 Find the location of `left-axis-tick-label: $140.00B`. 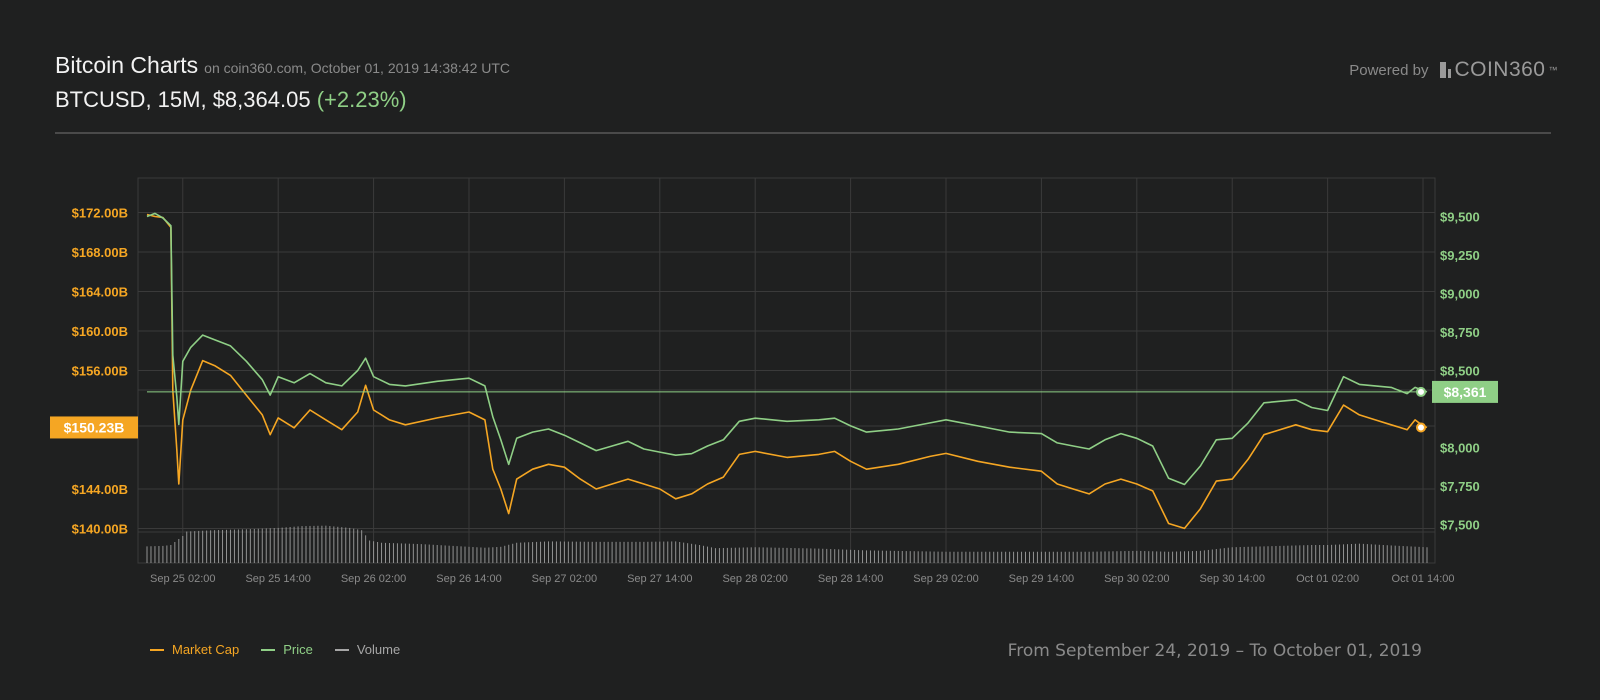

left-axis-tick-label: $140.00B is located at coordinates (100, 528).